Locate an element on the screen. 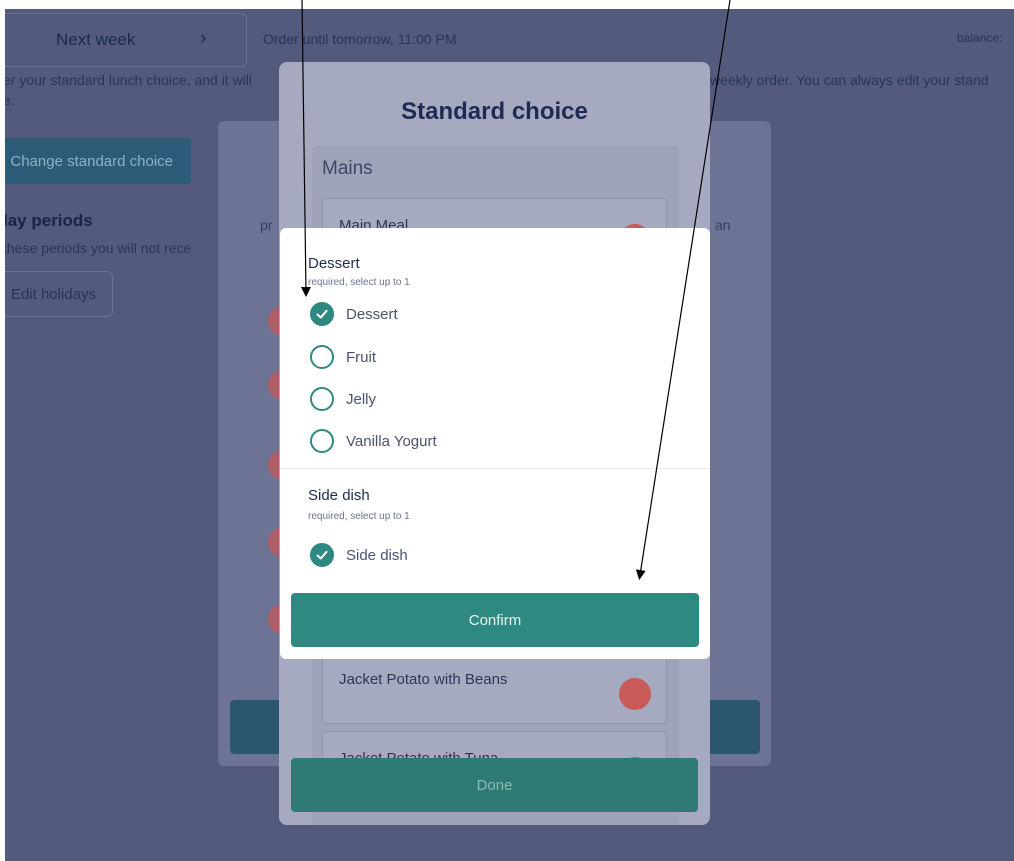 This screenshot has width=1014, height=861. option-label: Vanilla Yogurt is located at coordinates (391, 441).